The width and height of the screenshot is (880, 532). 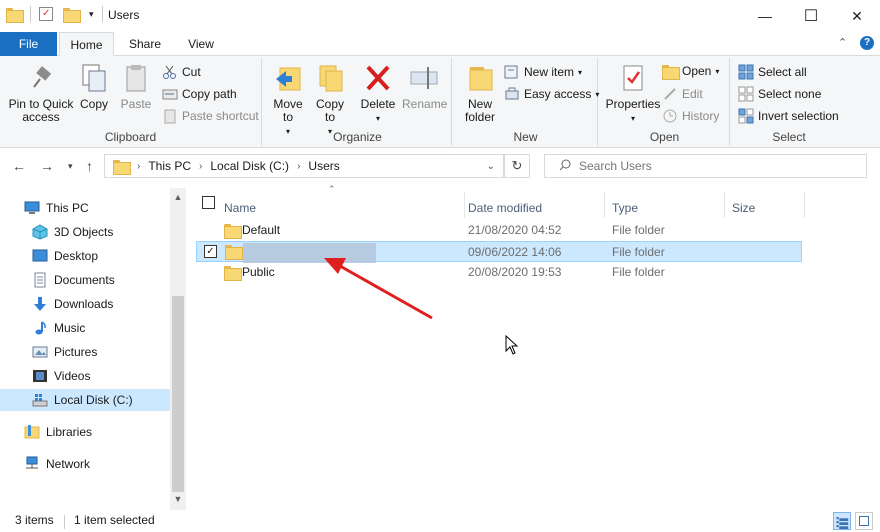 What do you see at coordinates (323, 166) in the screenshot?
I see `breadcrumb-users: Users` at bounding box center [323, 166].